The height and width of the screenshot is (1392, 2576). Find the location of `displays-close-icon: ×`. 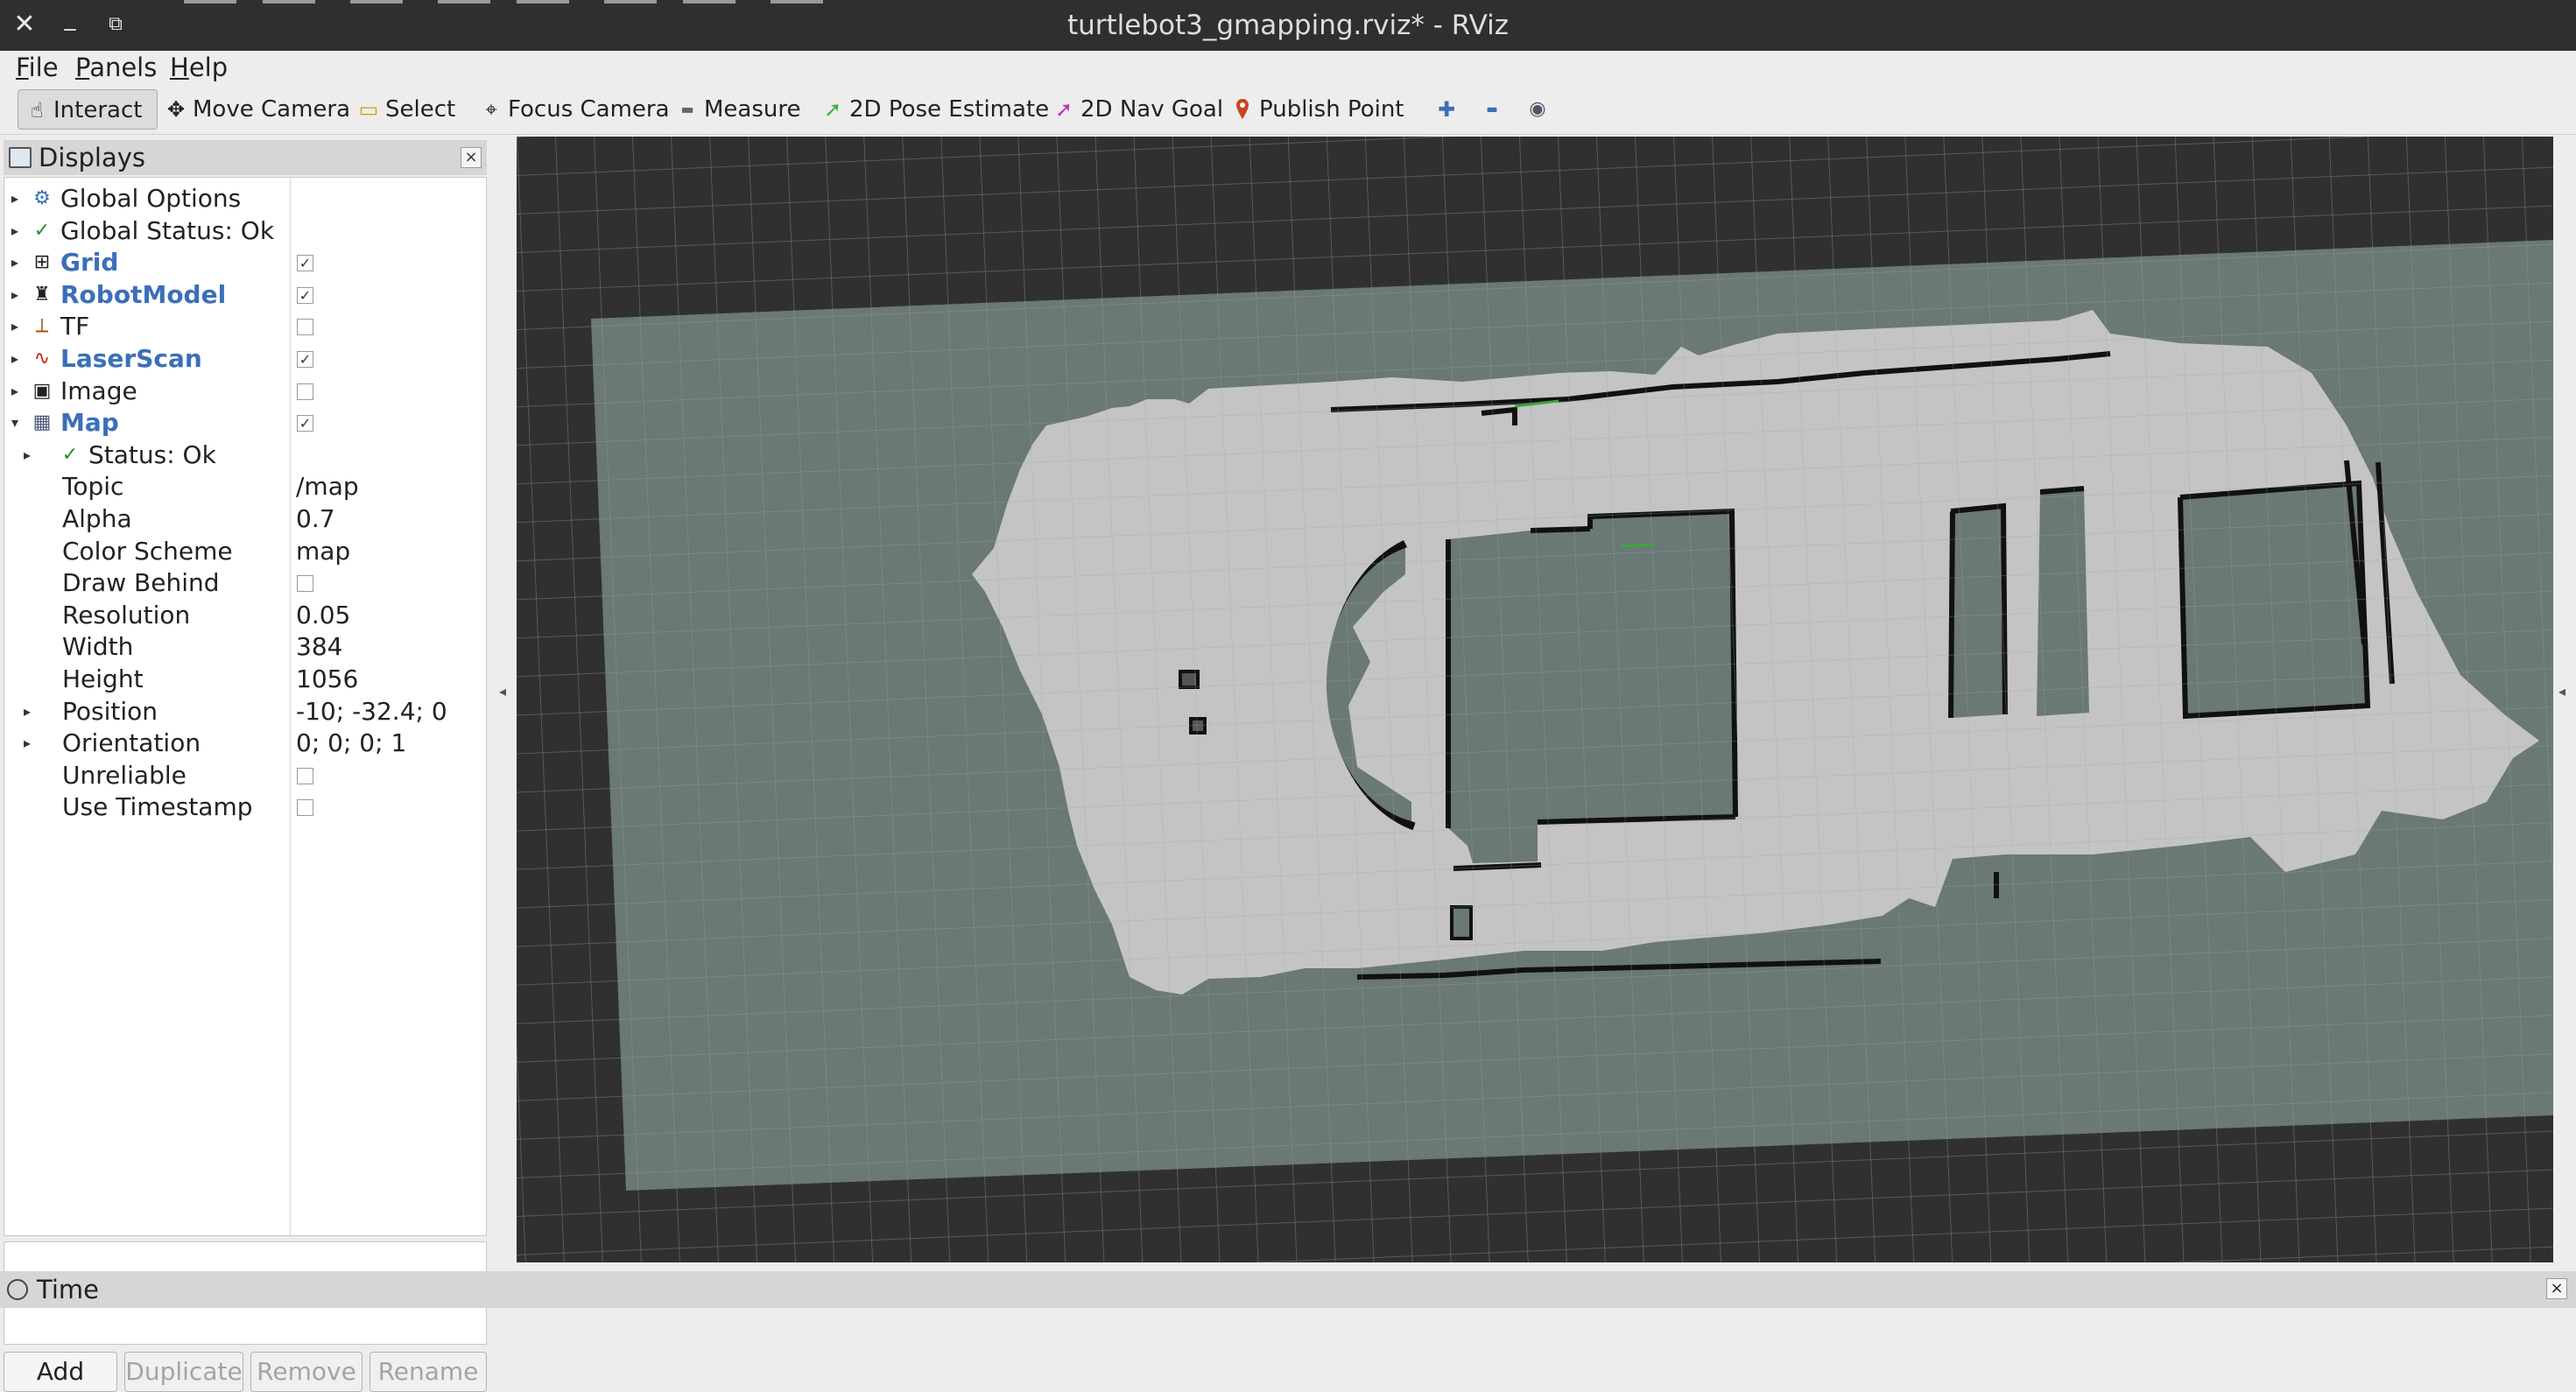

displays-close-icon: × is located at coordinates (471, 157).